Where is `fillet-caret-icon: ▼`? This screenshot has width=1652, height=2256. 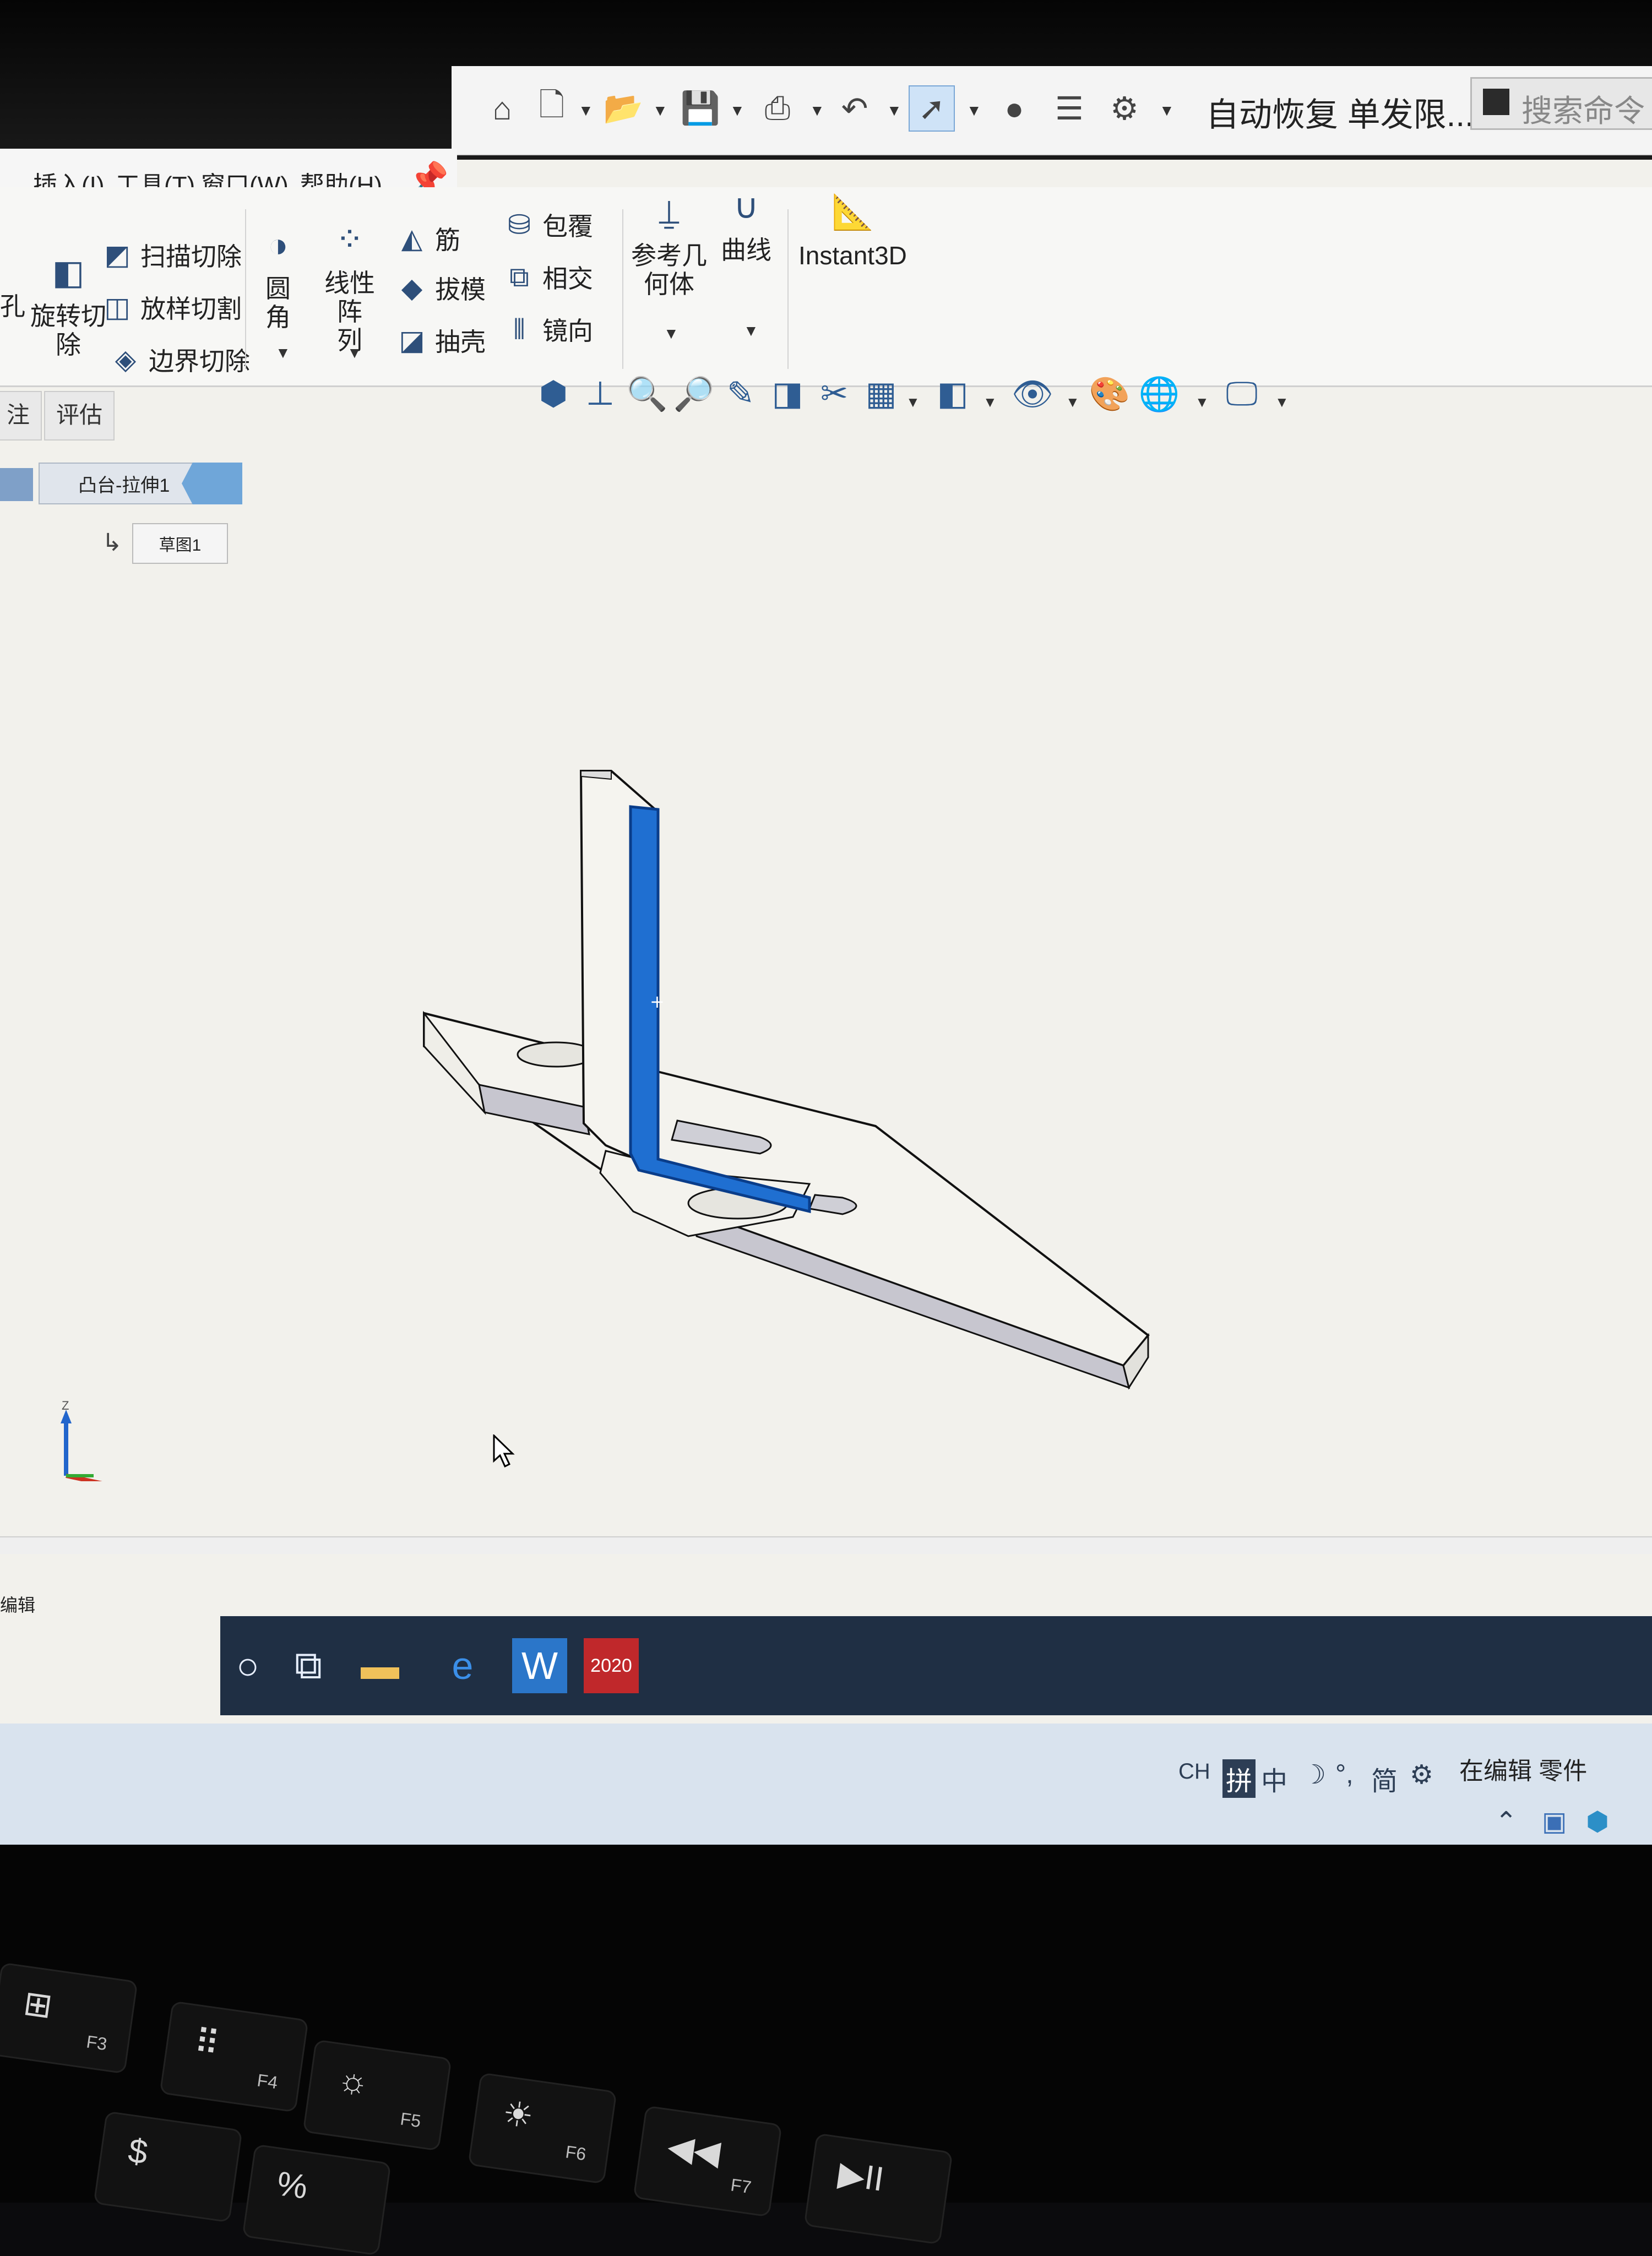 fillet-caret-icon: ▼ is located at coordinates (283, 353).